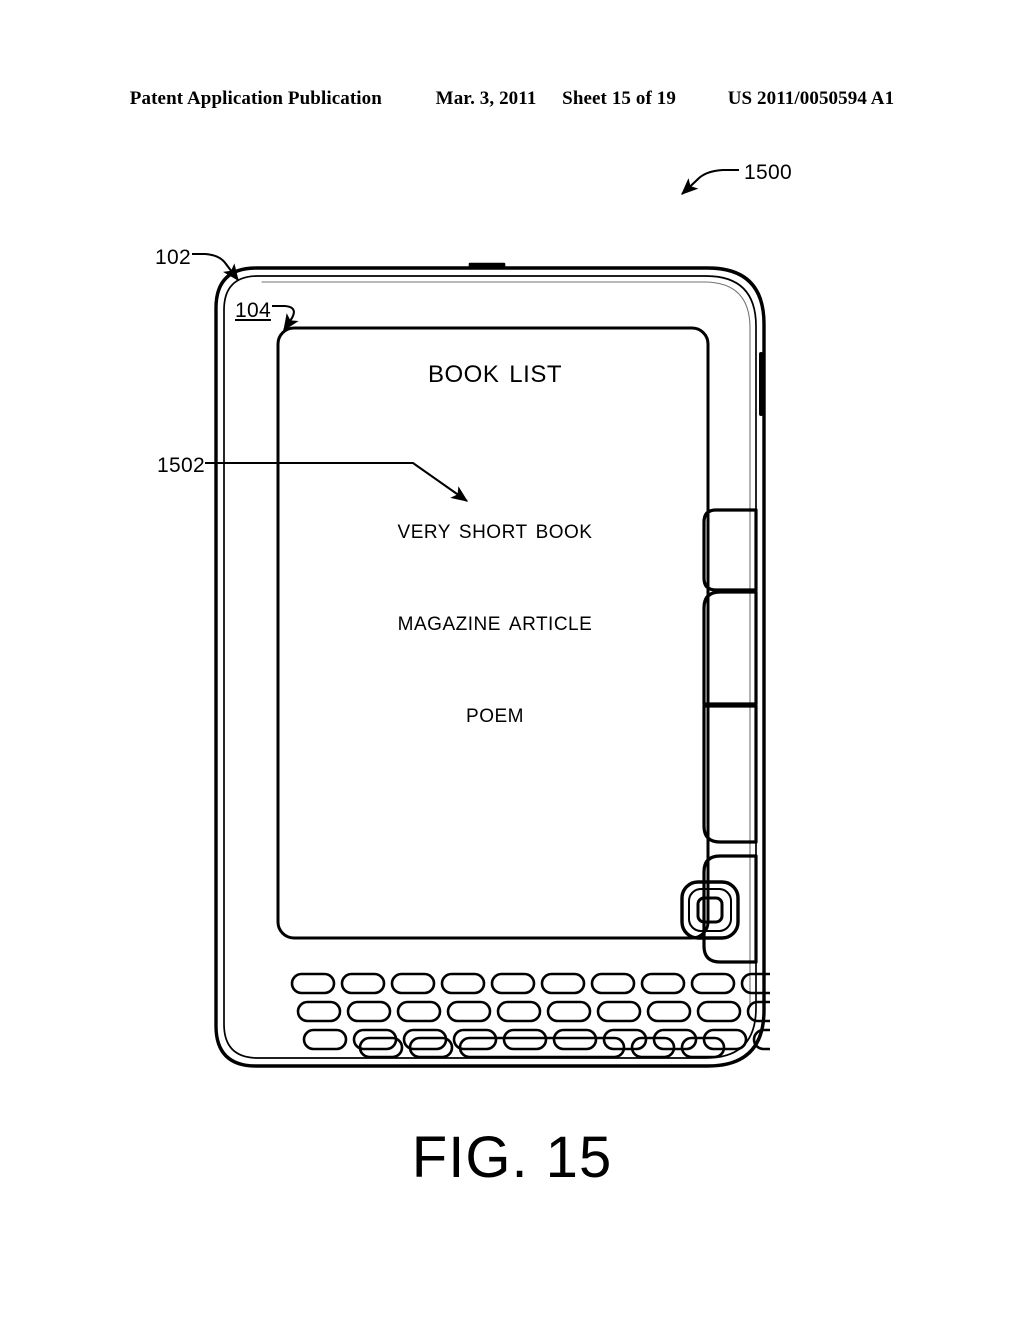 Image resolution: width=1024 pixels, height=1320 pixels. I want to click on patent-number: US 2011/0050594 A1, so click(811, 98).